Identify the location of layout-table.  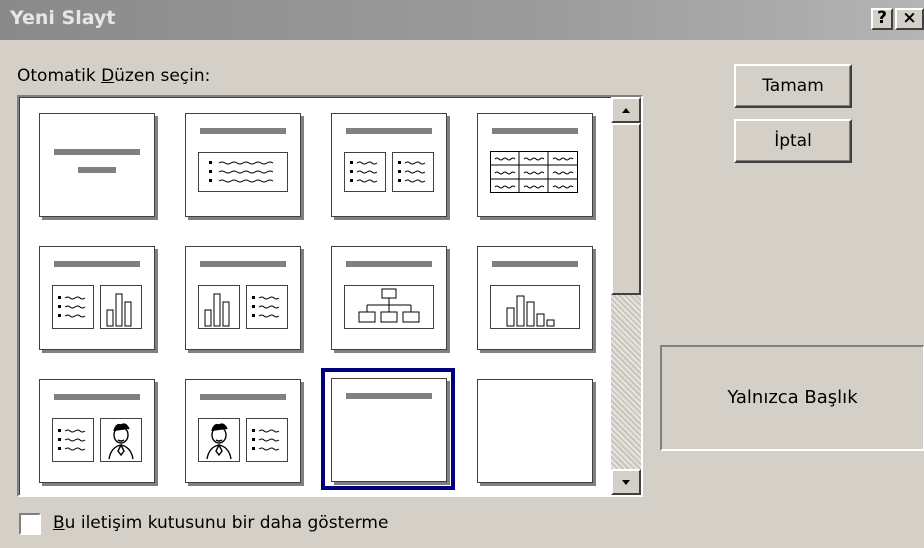
(535, 165).